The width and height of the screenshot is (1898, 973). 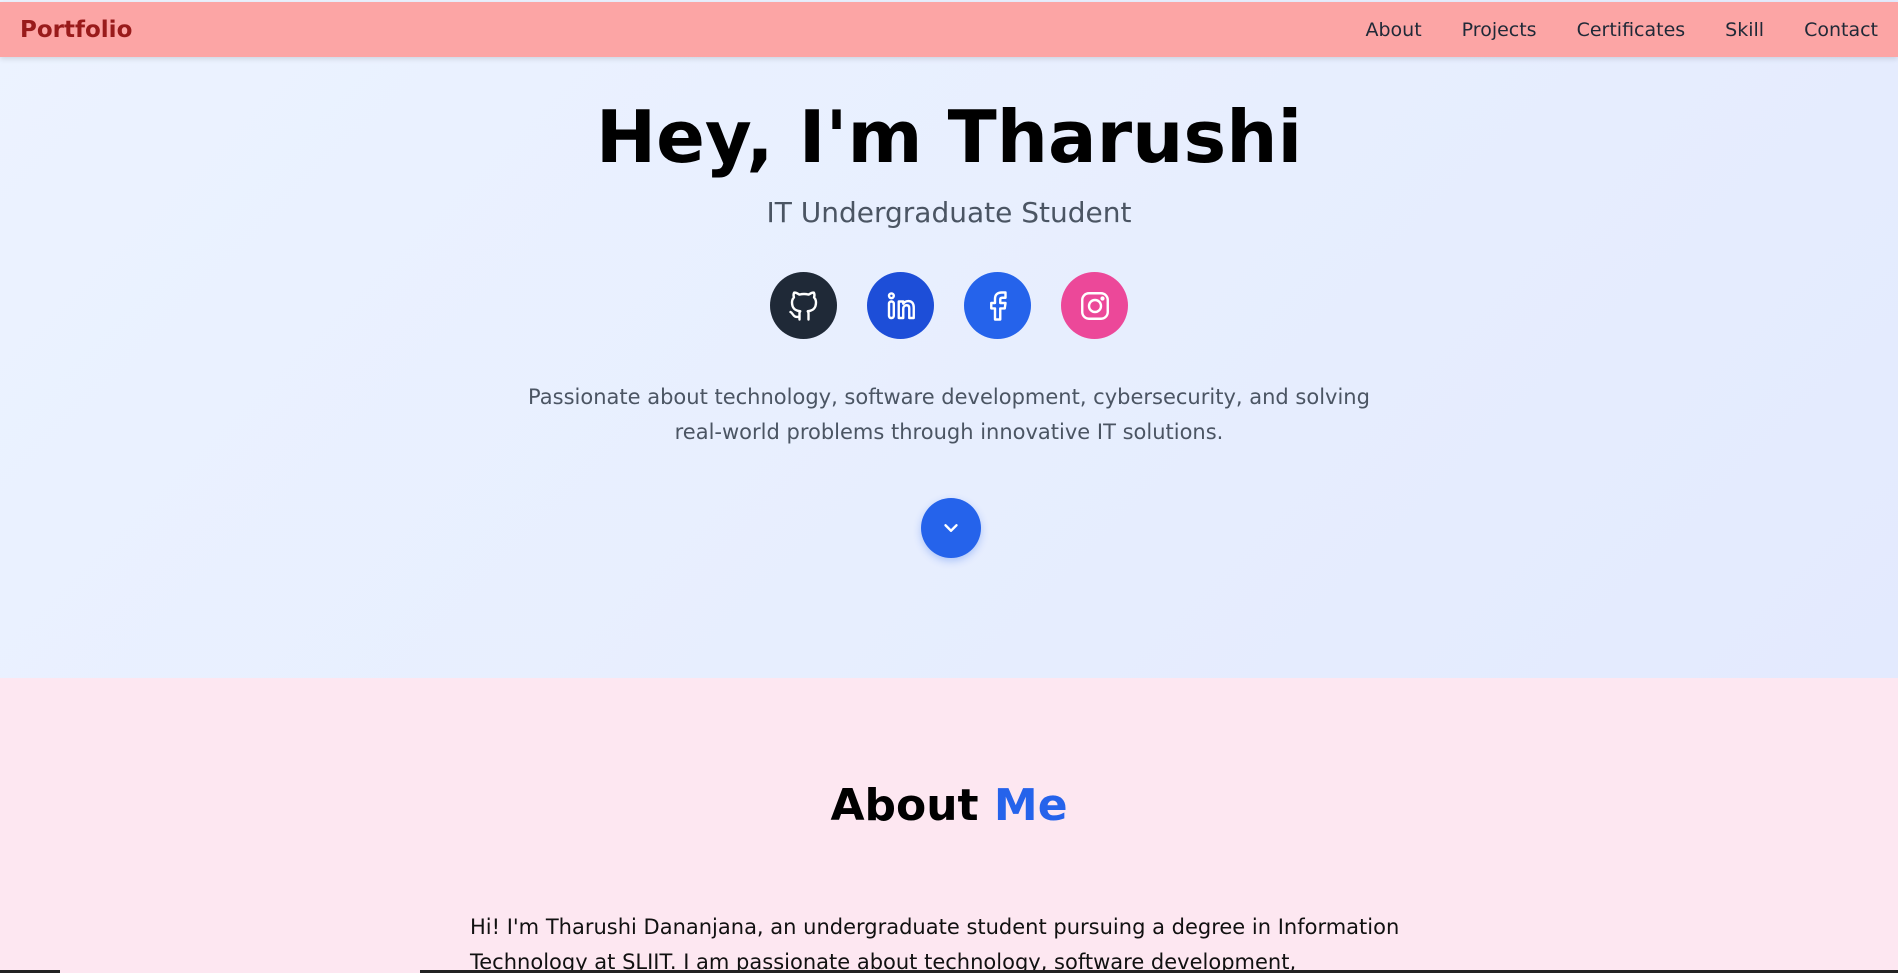 I want to click on nav-link-certificates: Certificates, so click(x=1631, y=30).